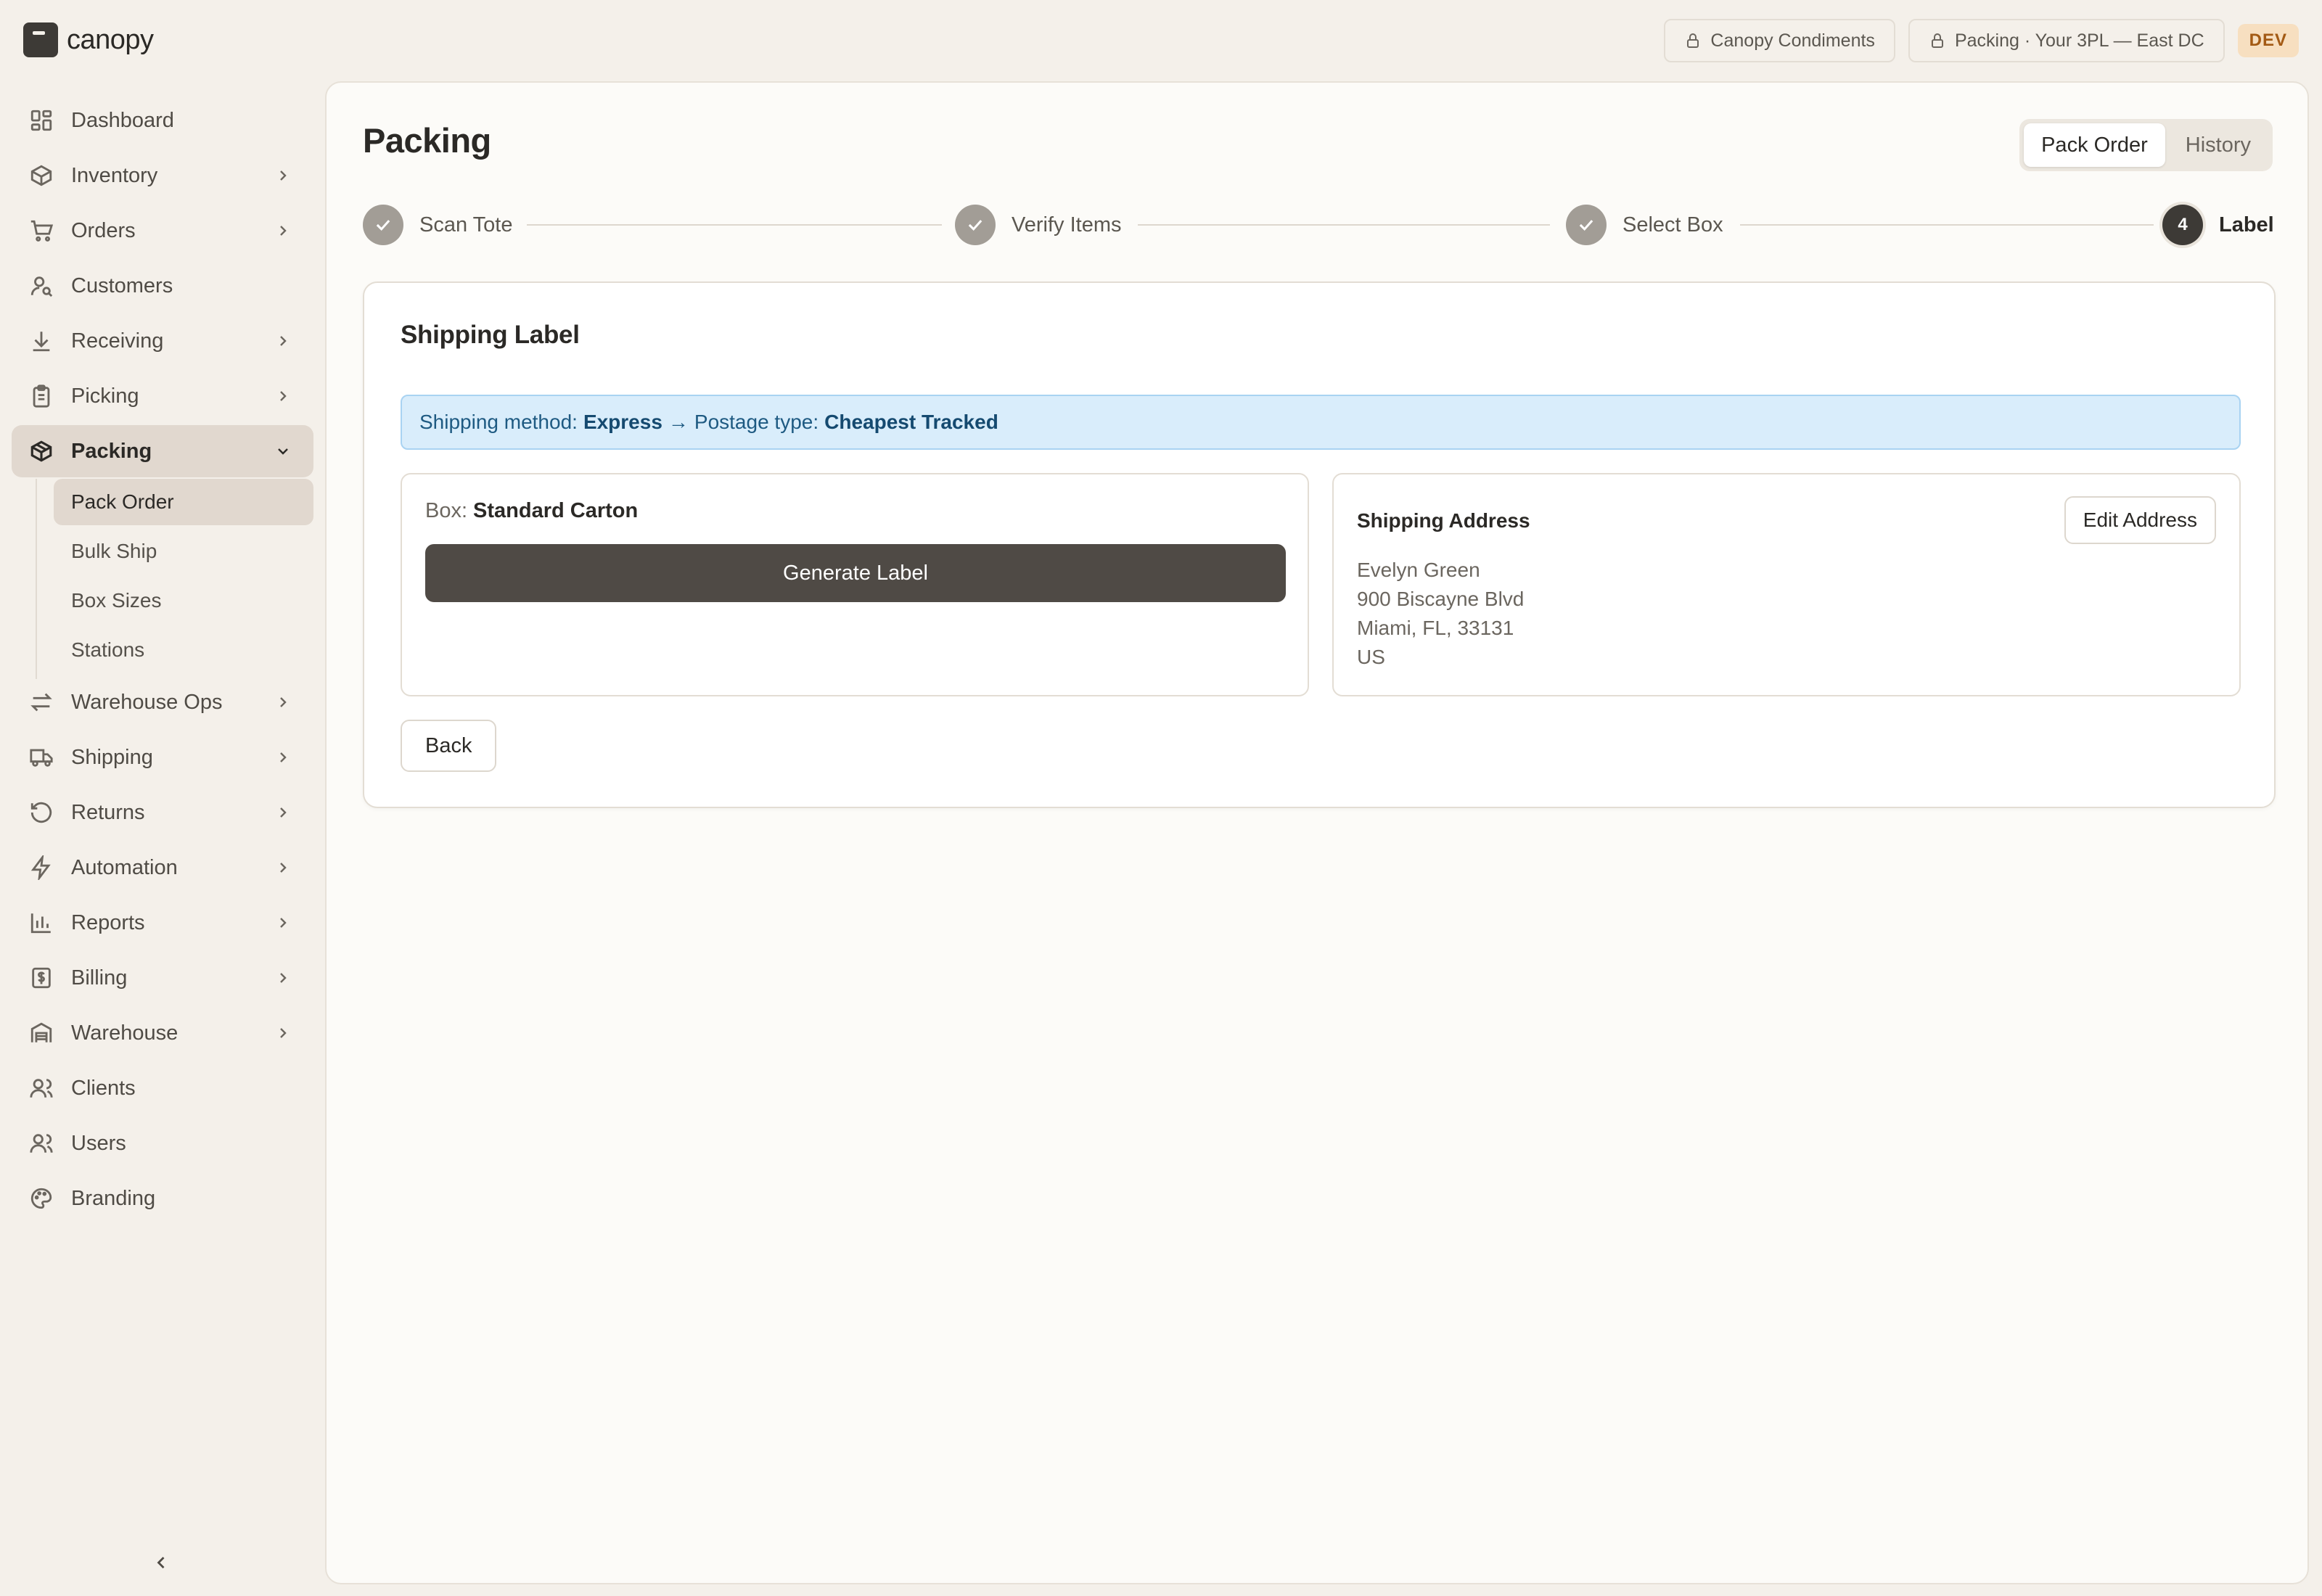  I want to click on sidebar-item-reports: Reports, so click(162, 923).